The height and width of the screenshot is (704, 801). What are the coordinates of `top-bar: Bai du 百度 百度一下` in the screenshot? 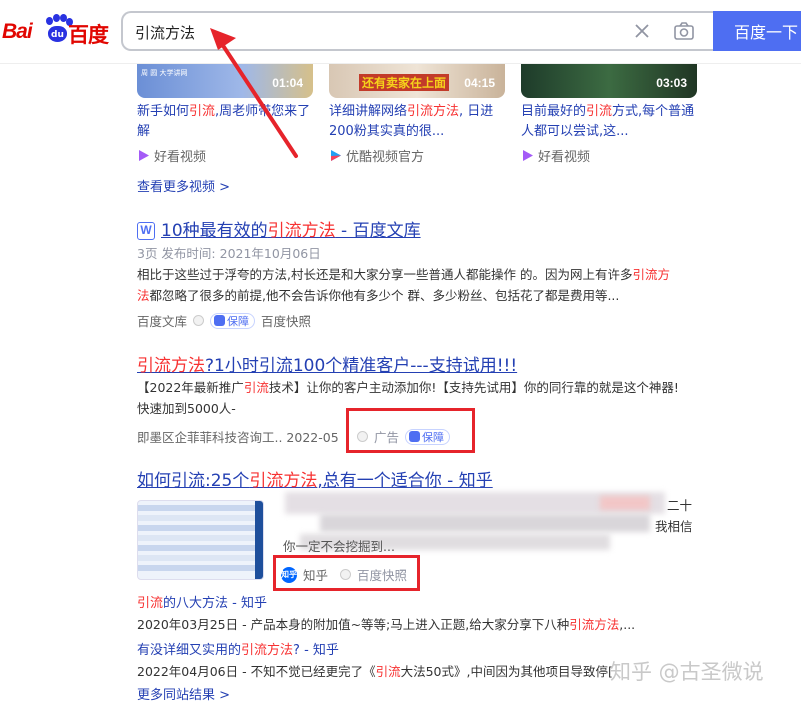 It's located at (400, 32).